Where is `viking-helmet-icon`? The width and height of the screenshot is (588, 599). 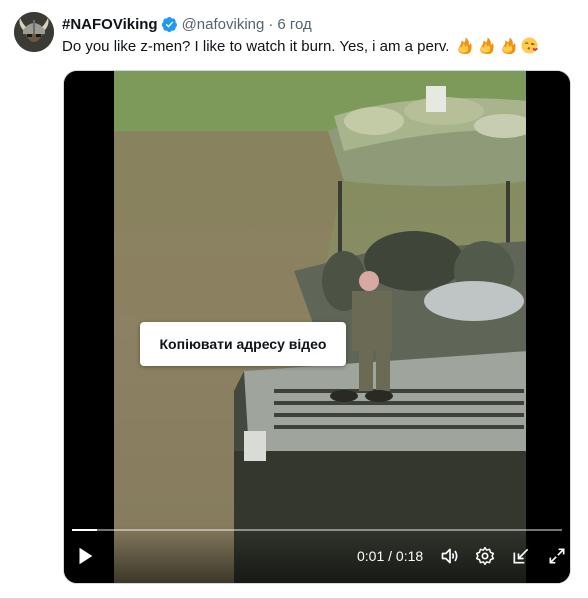
viking-helmet-icon is located at coordinates (34, 32).